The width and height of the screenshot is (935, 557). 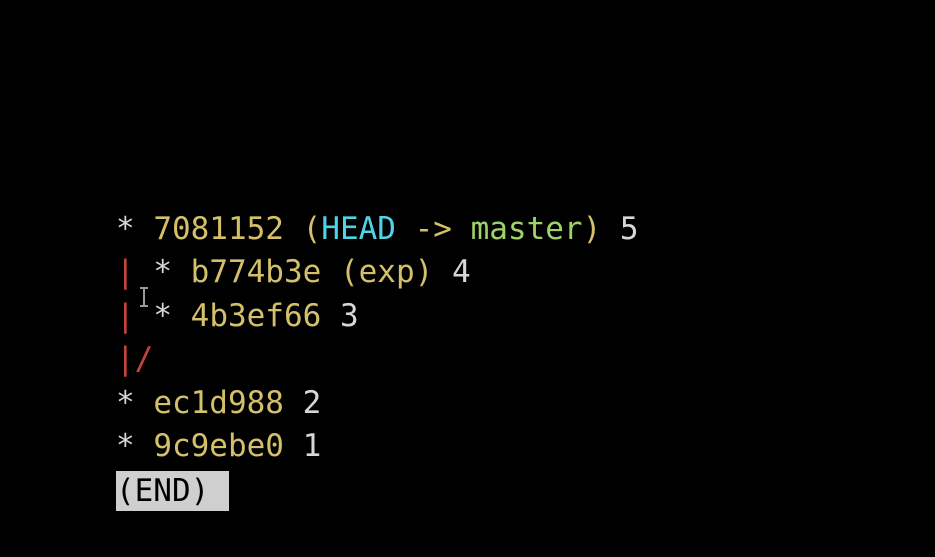 What do you see at coordinates (256, 272) in the screenshot?
I see `commit-hash: b774b3e` at bounding box center [256, 272].